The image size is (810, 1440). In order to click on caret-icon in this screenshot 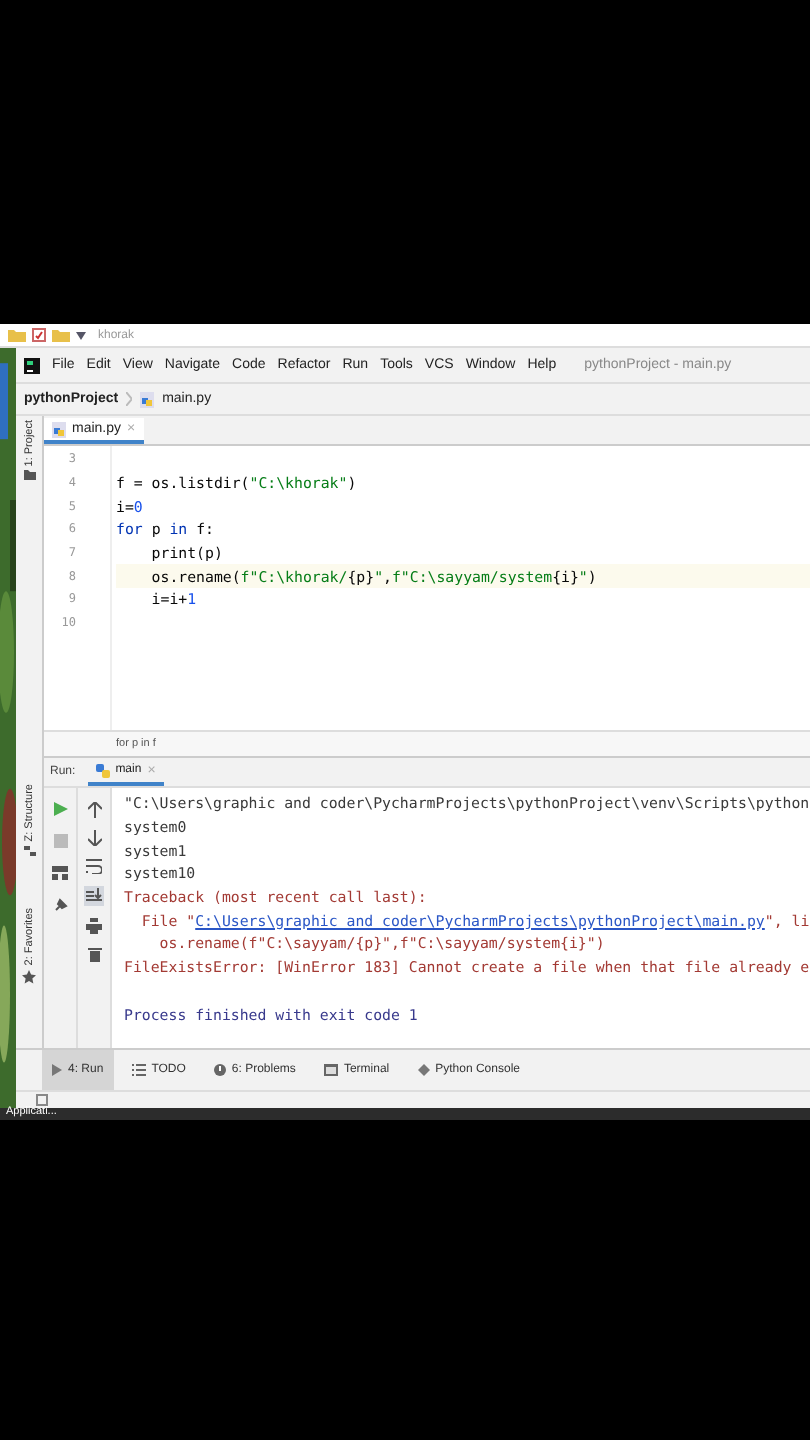, I will do `click(81, 335)`.